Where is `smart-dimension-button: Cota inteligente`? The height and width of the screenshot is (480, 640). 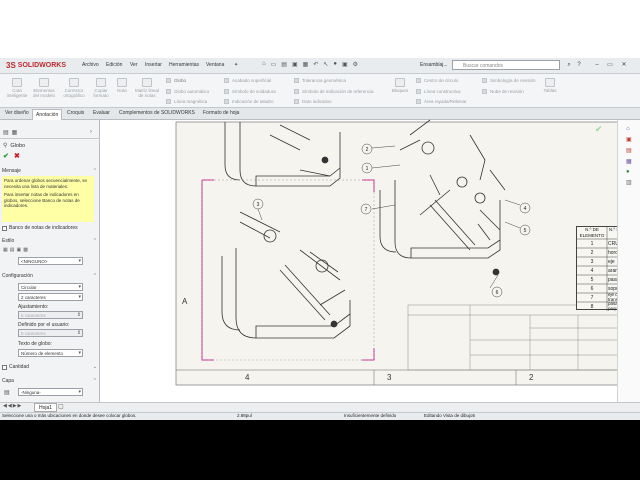 smart-dimension-button: Cota inteligente is located at coordinates (17, 88).